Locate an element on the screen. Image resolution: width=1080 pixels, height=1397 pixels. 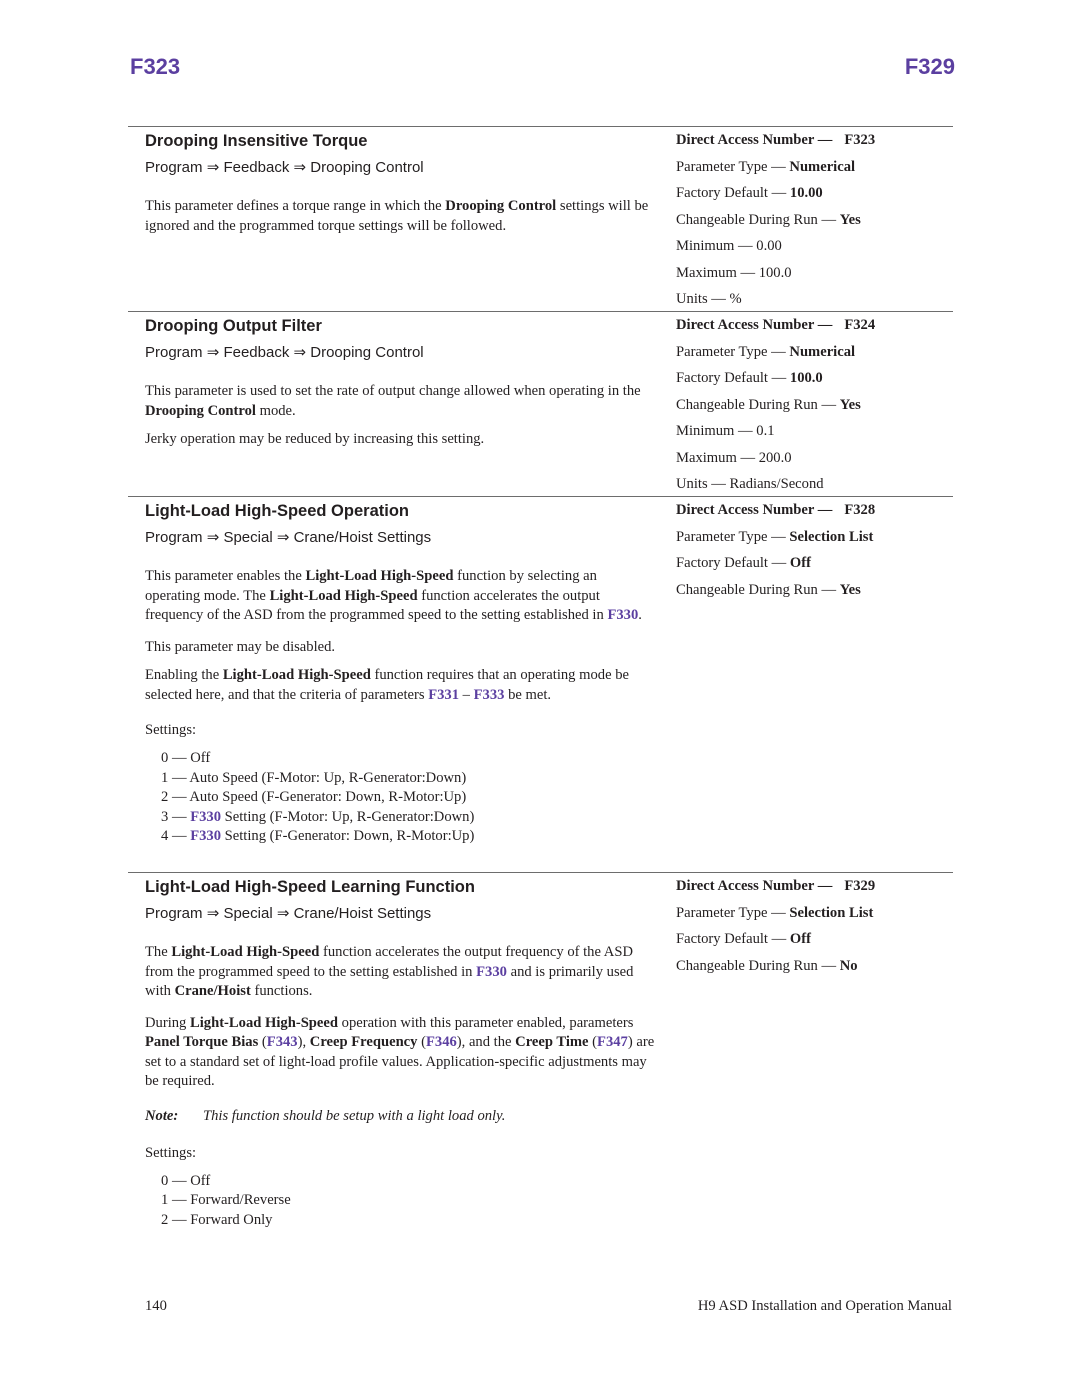
minimum: Minimum — 0.00 is located at coordinates (729, 246).